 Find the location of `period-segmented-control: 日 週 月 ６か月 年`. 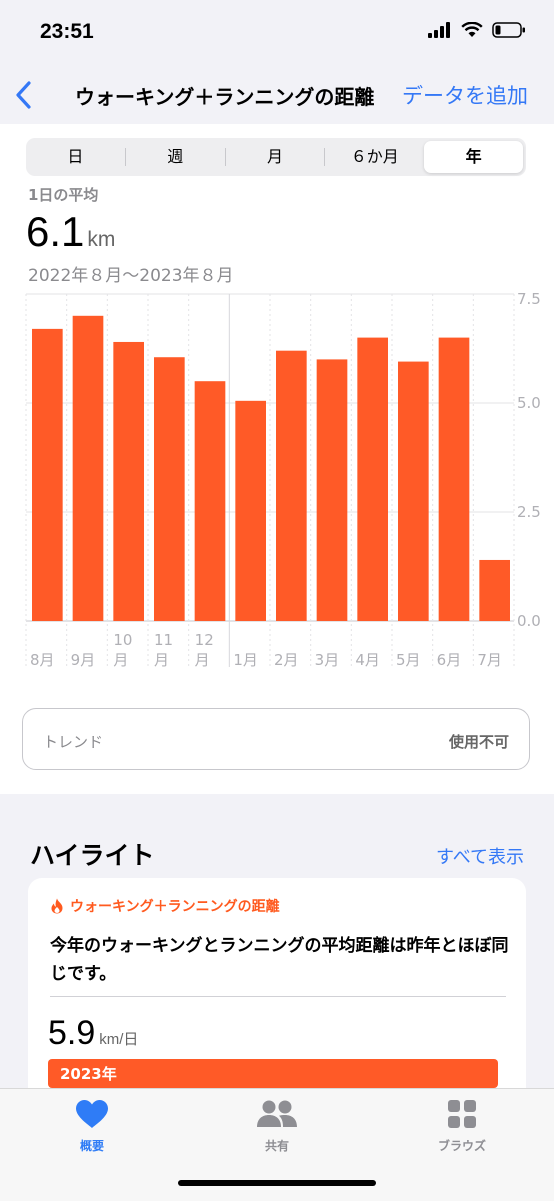

period-segmented-control: 日 週 月 ６か月 年 is located at coordinates (276, 157).